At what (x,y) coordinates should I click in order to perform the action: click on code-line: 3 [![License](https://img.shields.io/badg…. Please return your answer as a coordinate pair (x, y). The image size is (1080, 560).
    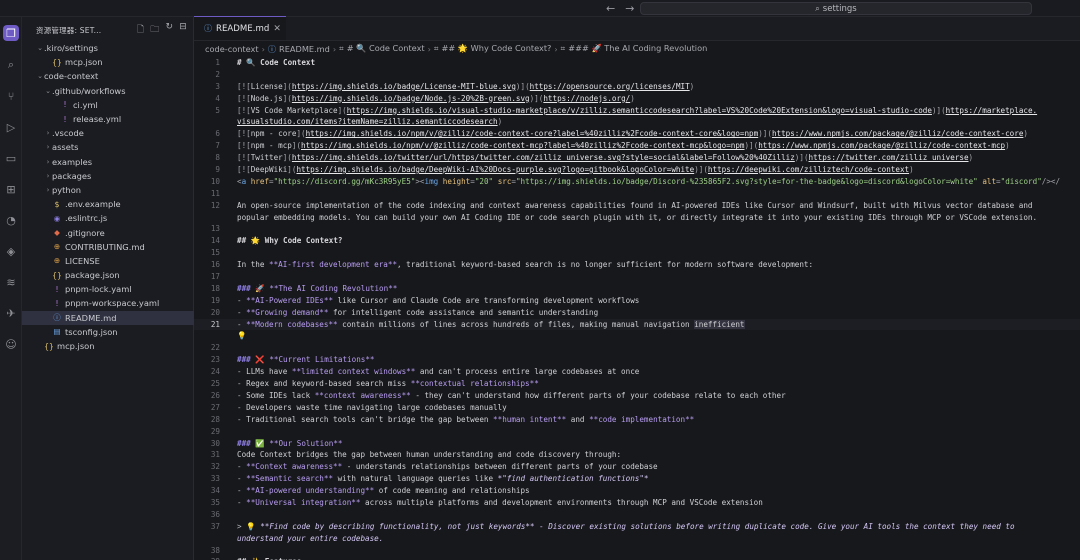
    Looking at the image, I should click on (637, 87).